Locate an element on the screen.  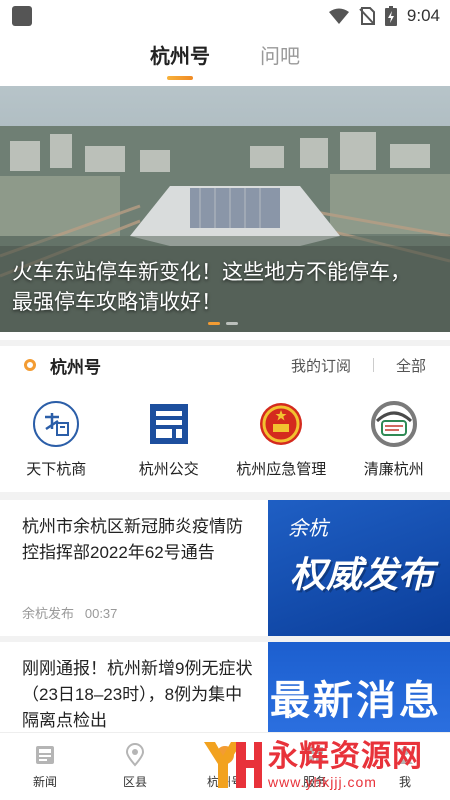
channel-name: 天下杭商 is located at coordinates (56, 469).